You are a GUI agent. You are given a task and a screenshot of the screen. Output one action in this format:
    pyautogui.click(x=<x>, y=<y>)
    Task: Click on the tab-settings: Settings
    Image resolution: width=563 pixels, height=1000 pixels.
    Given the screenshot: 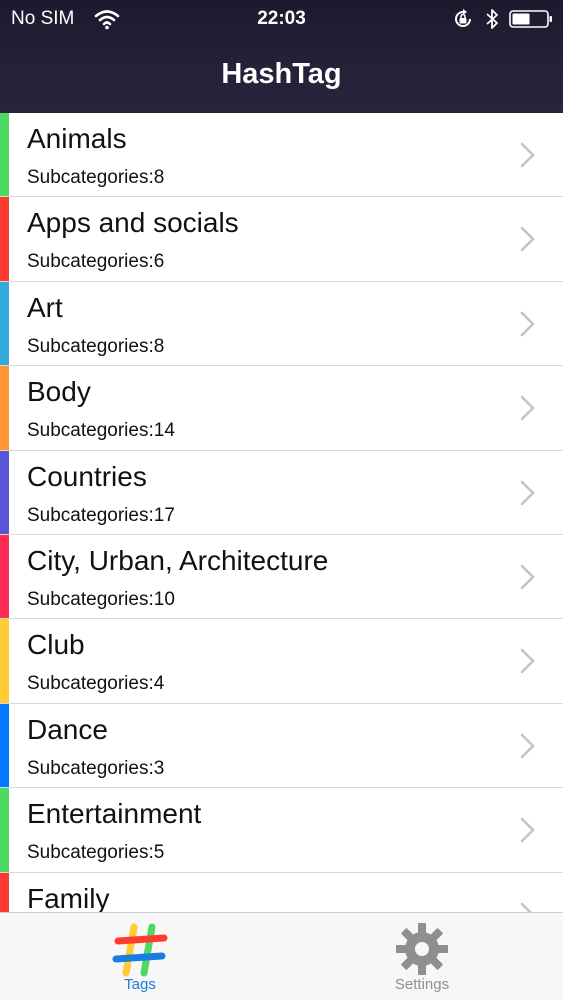 What is the action you would take?
    pyautogui.click(x=422, y=956)
    